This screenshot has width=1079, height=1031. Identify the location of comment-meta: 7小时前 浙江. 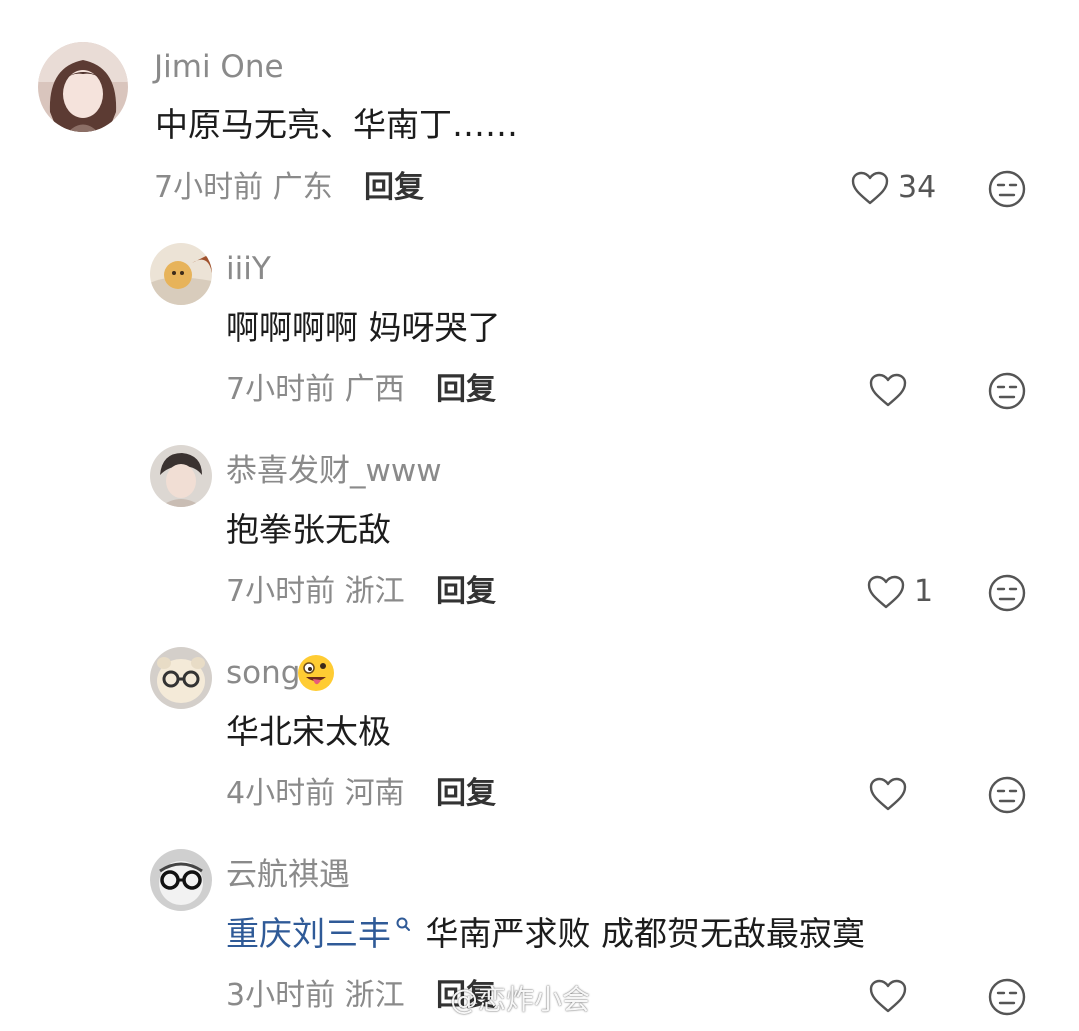
(315, 592).